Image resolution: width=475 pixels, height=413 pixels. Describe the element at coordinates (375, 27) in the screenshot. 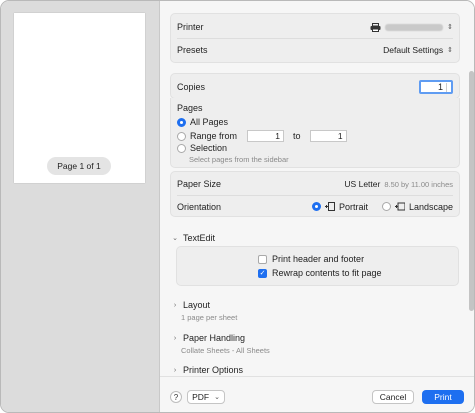

I see `printer-icon` at that location.